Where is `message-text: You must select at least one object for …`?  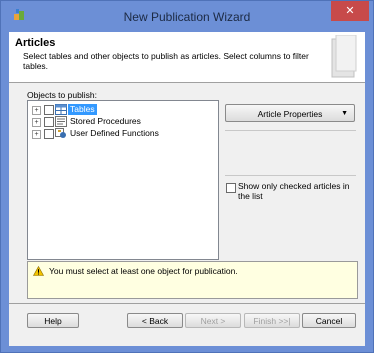
message-text: You must select at least one object for … is located at coordinates (143, 271).